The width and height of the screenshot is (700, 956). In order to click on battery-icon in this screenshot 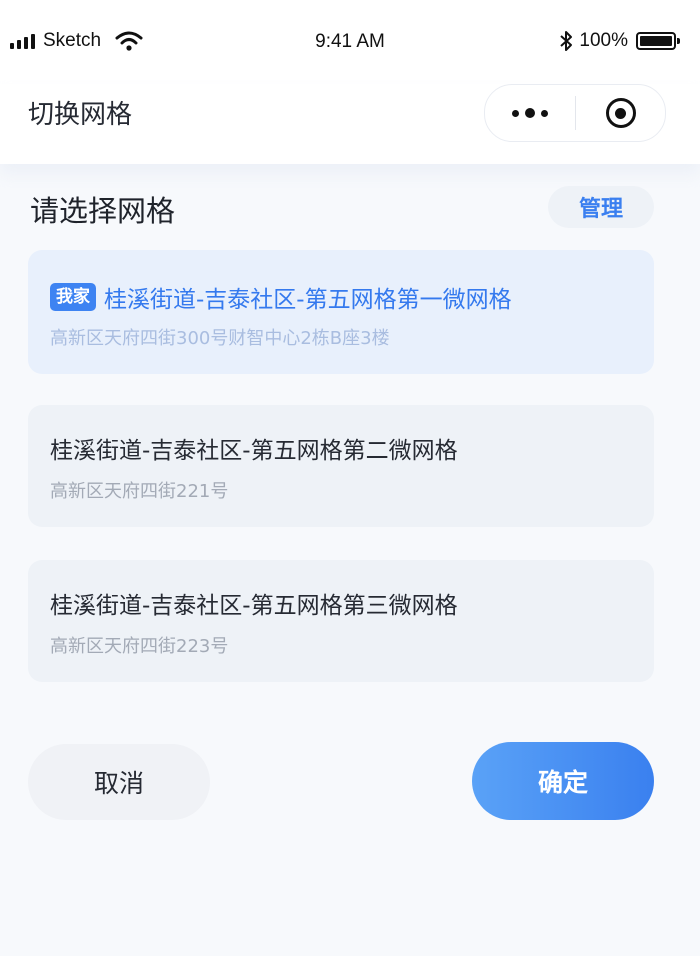, I will do `click(658, 41)`.